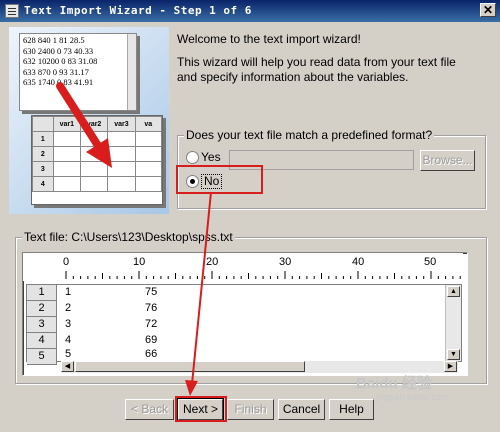  Describe the element at coordinates (151, 354) in the screenshot. I see `preview-cell: 66` at that location.